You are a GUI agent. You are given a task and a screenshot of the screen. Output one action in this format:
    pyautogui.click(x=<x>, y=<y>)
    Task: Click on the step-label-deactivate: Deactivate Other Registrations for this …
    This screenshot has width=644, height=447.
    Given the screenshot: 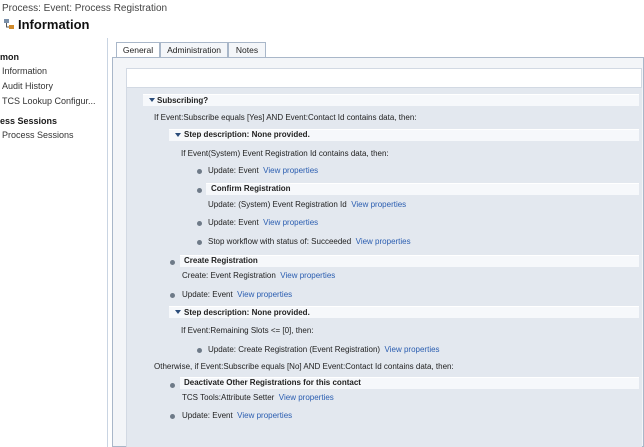 What is the action you would take?
    pyautogui.click(x=272, y=382)
    